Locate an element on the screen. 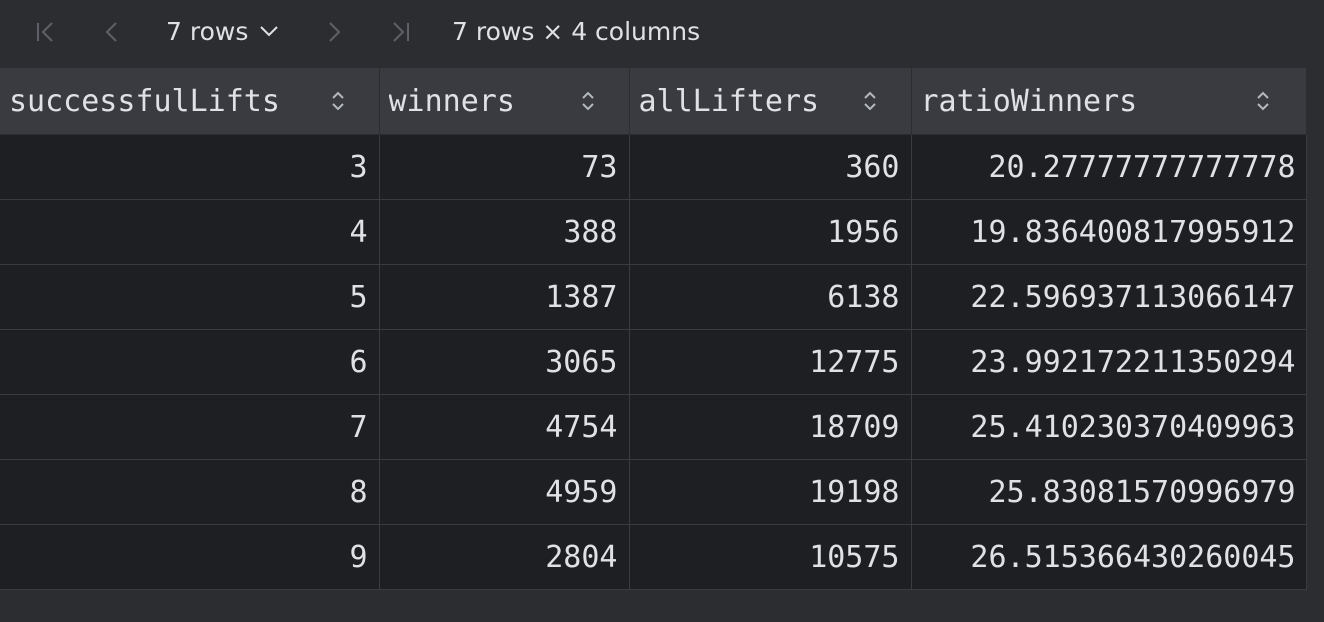 Image resolution: width=1324 pixels, height=622 pixels. column-header-successfulLifts: successfulLifts is located at coordinates (190, 101).